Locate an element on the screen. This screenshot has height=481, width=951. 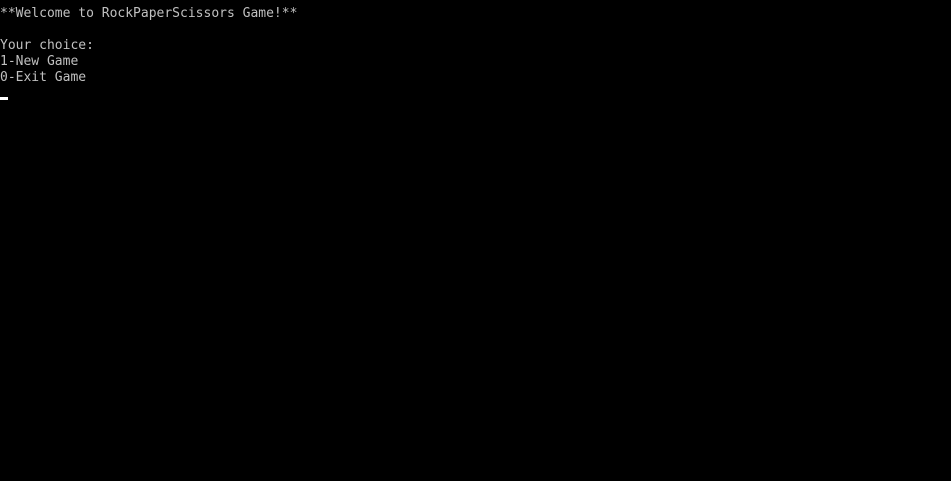
menu-option-exit-game: 0-Exit Game is located at coordinates (43, 77).